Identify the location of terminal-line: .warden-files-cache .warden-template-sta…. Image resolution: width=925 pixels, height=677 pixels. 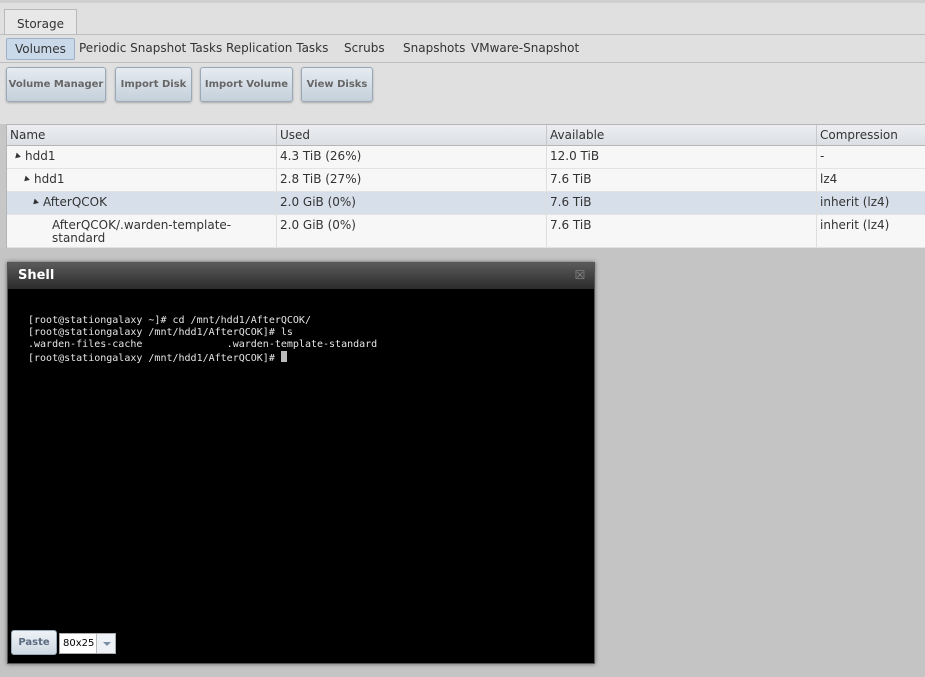
(203, 344).